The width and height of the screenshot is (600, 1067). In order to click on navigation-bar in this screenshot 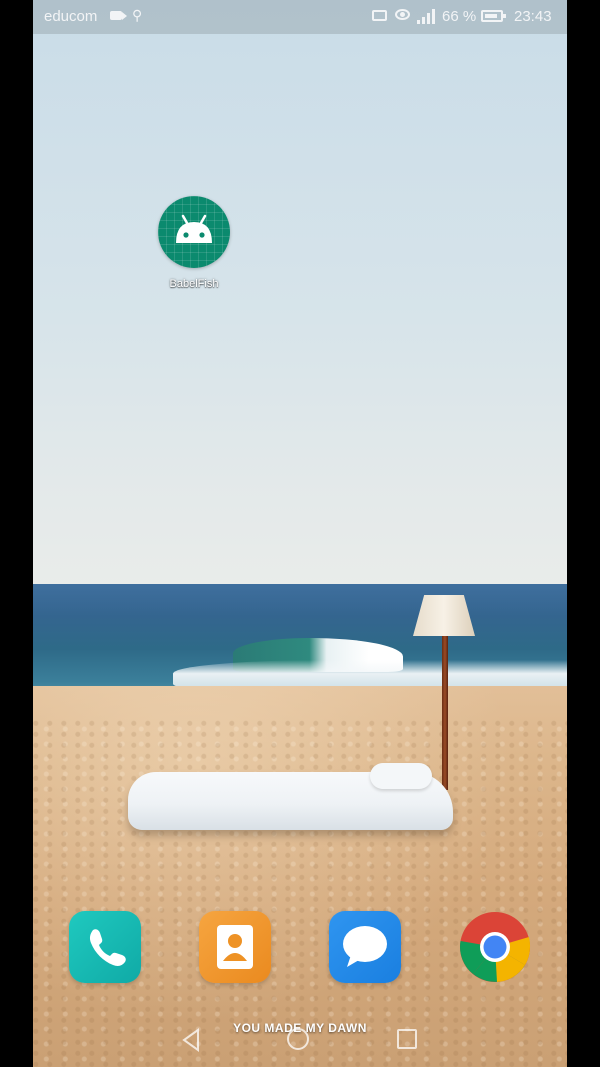, I will do `click(300, 1040)`.